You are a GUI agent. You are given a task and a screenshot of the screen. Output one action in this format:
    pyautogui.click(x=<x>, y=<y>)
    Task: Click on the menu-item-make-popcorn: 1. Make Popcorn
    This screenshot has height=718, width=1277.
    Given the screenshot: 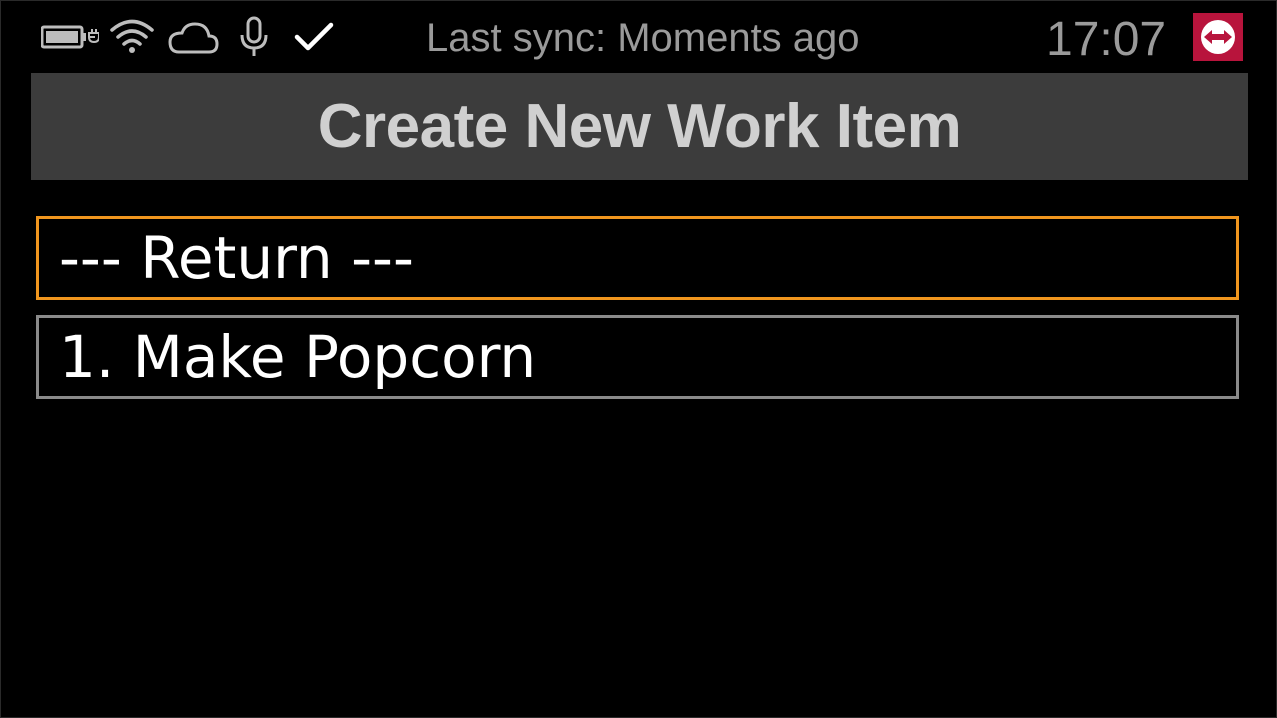 What is the action you would take?
    pyautogui.click(x=637, y=357)
    